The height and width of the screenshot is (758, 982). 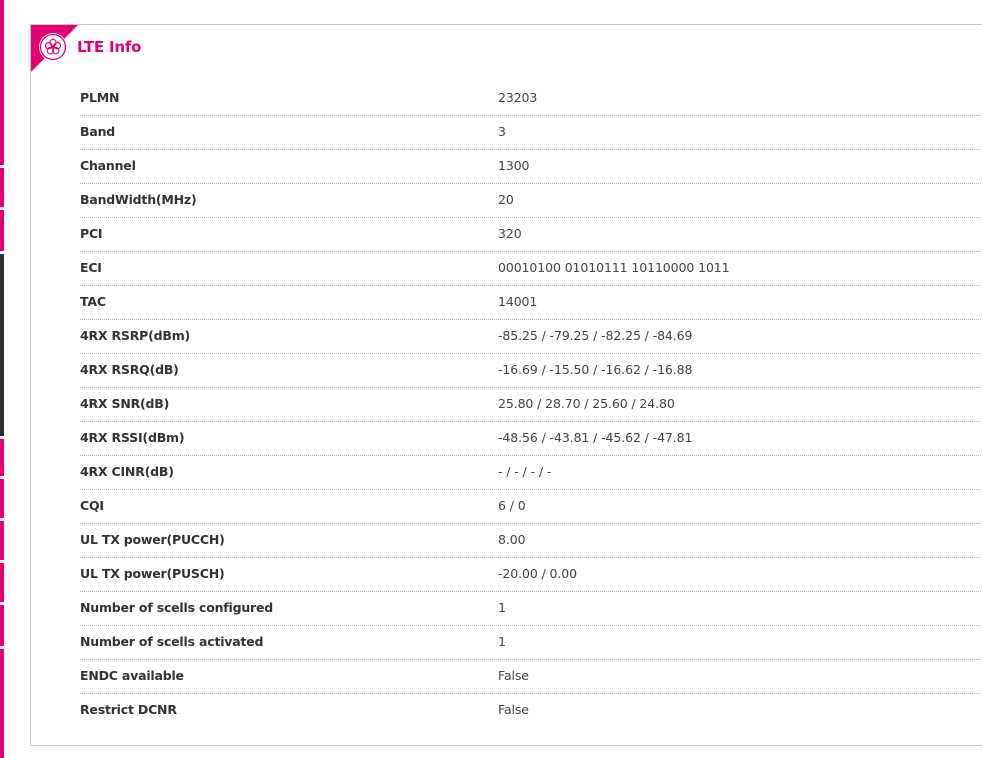 I want to click on row-label: Number of scells activated, so click(x=172, y=641).